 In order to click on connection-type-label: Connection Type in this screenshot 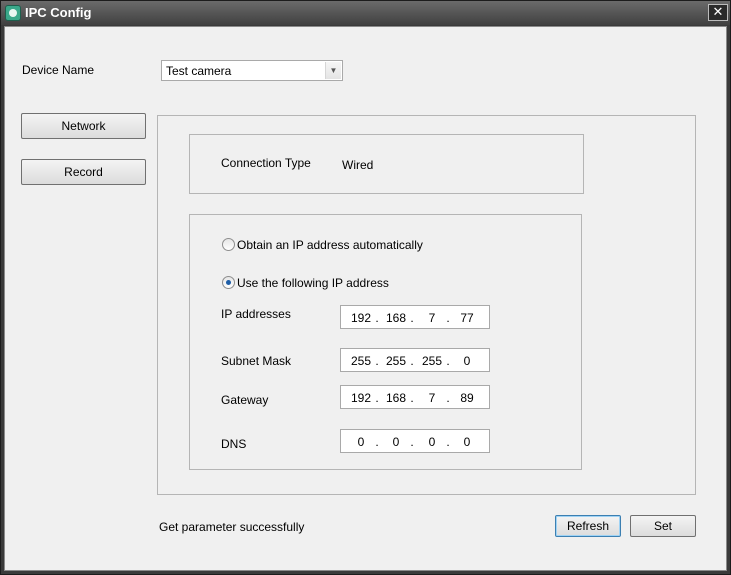, I will do `click(266, 163)`.